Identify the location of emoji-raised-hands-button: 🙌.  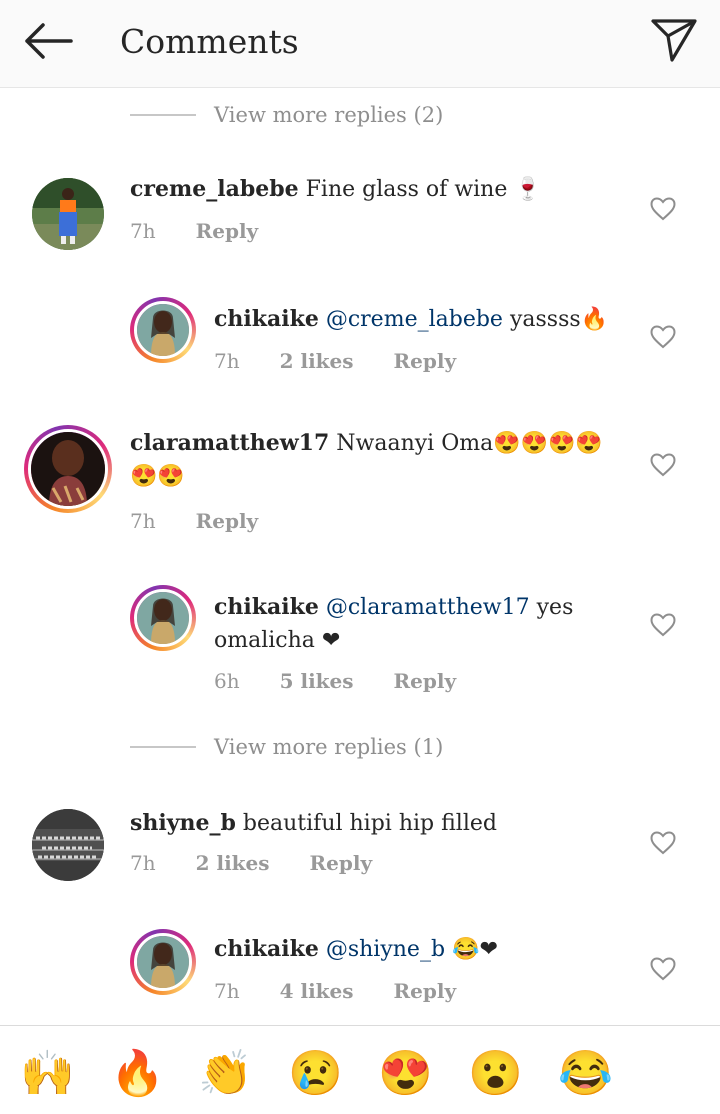
(47, 1074).